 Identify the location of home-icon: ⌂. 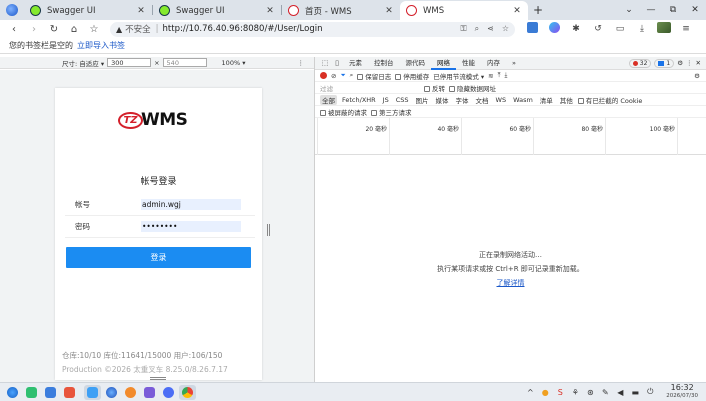
(74, 29).